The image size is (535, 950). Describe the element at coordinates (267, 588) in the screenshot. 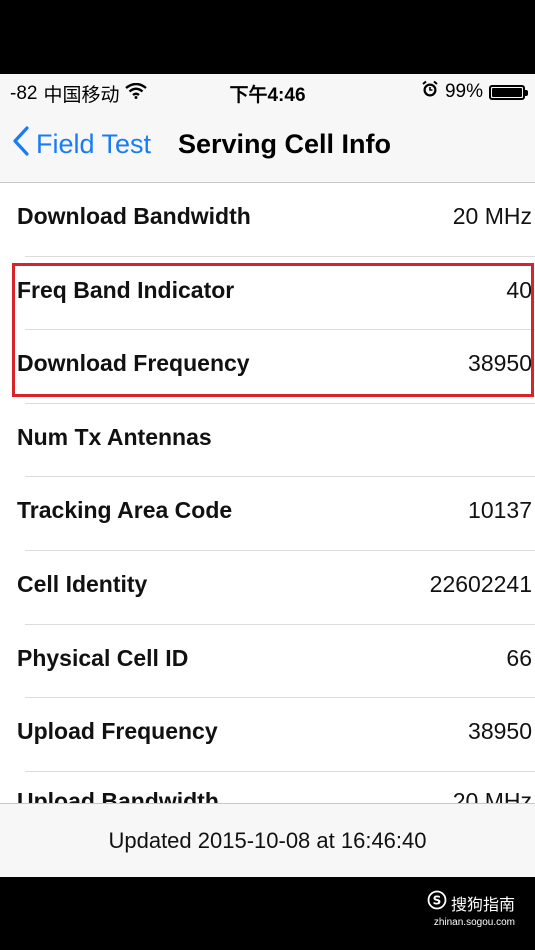

I see `list-item-cell-identity: Cell Identity 22602241` at that location.